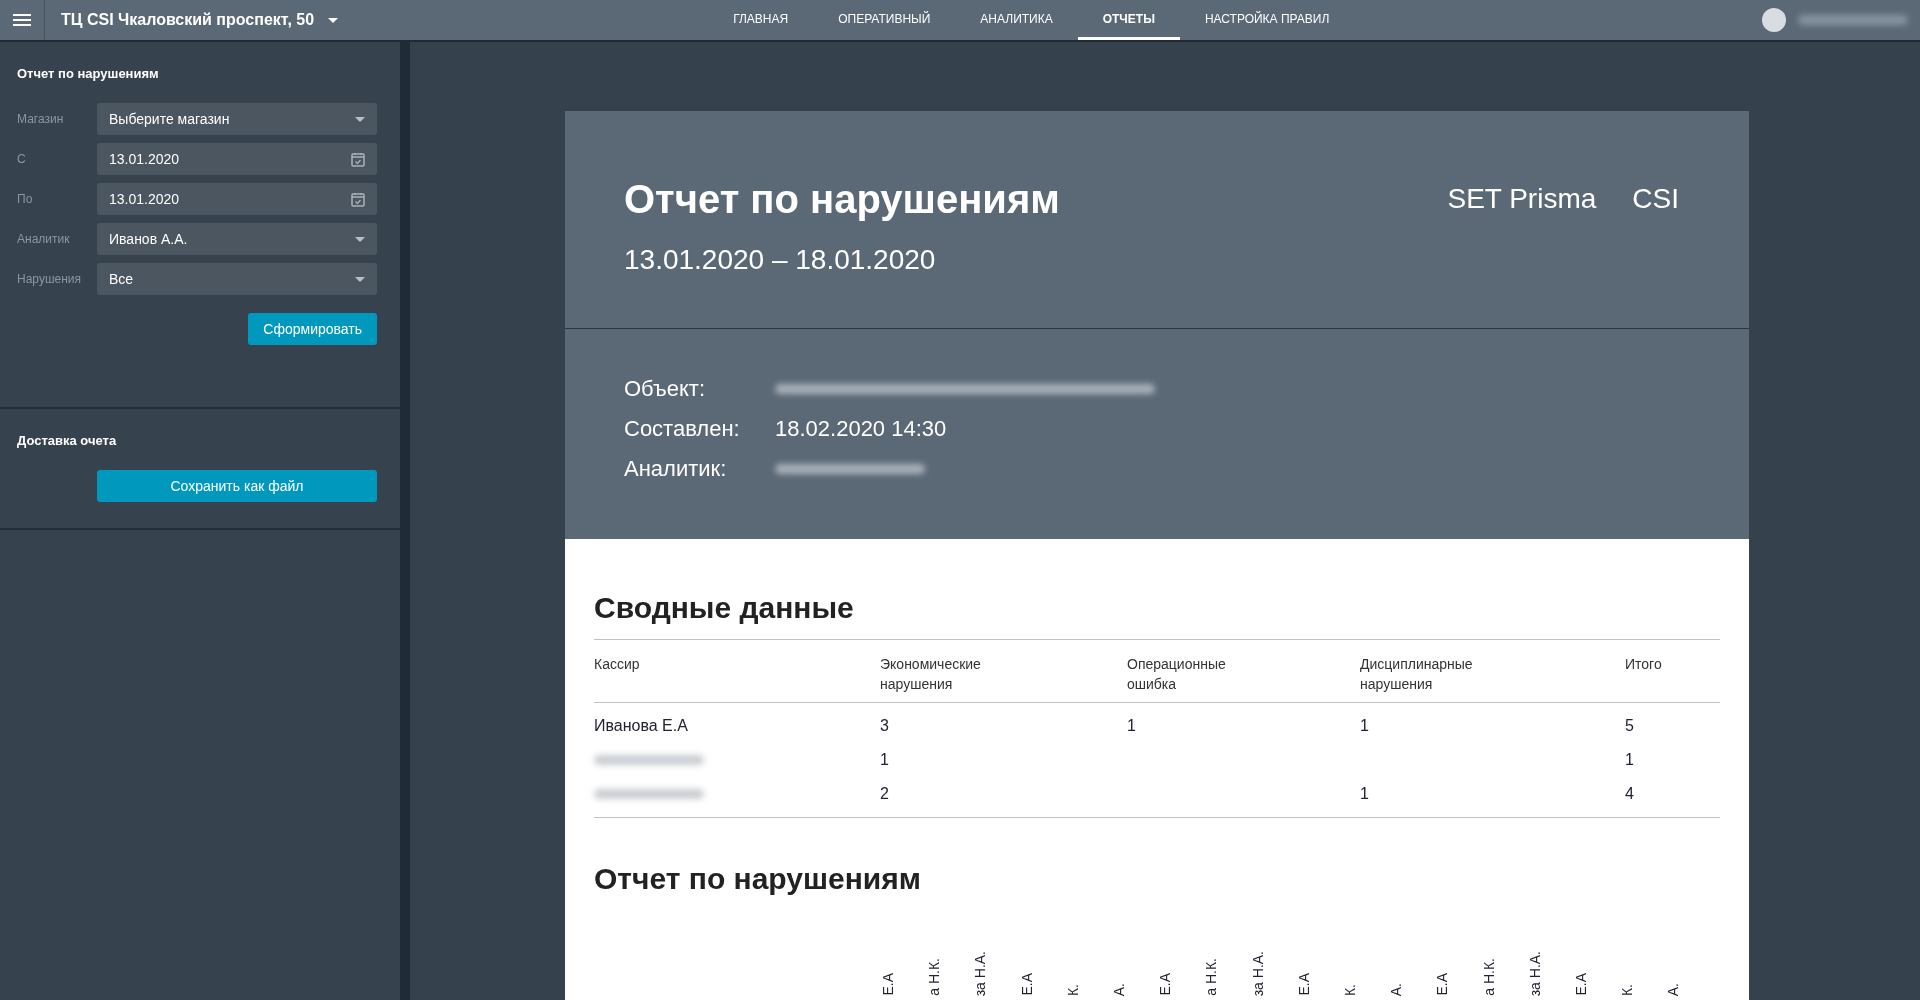  Describe the element at coordinates (1629, 794) in the screenshot. I see `table-cell: 4` at that location.